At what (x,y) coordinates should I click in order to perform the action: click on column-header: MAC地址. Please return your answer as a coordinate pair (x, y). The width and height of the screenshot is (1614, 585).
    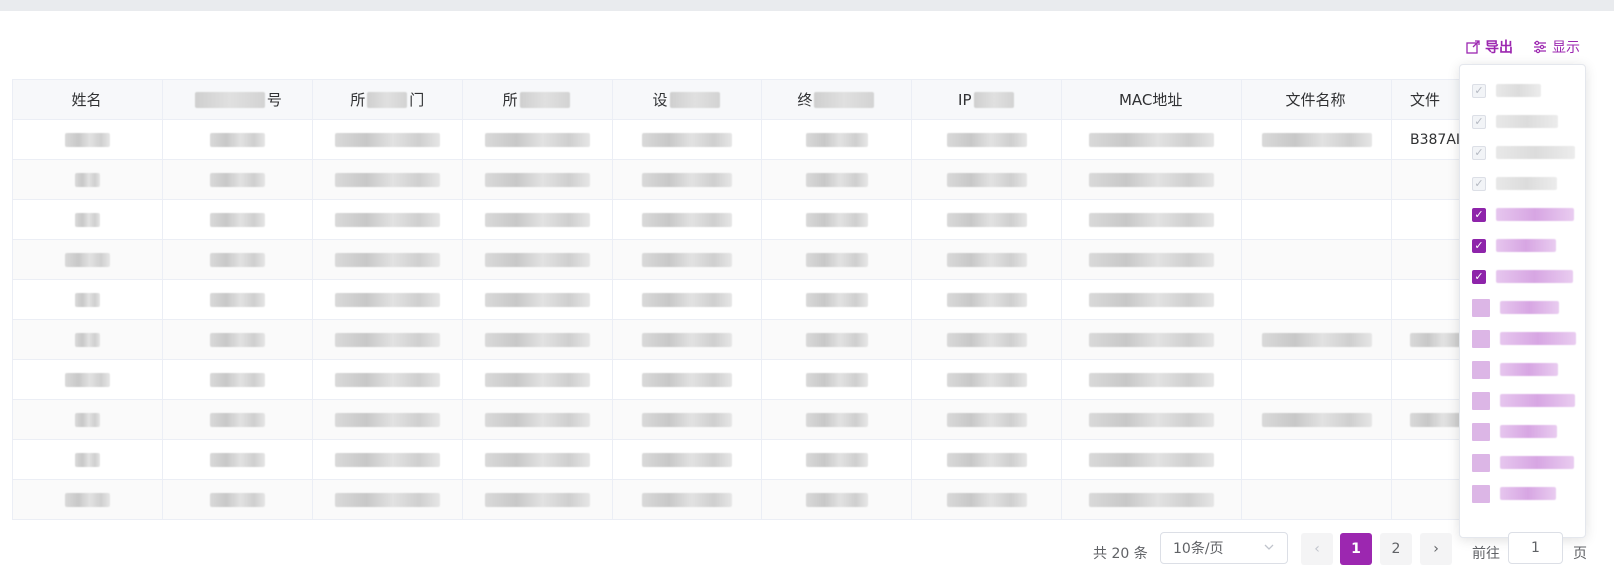
    Looking at the image, I should click on (1152, 100).